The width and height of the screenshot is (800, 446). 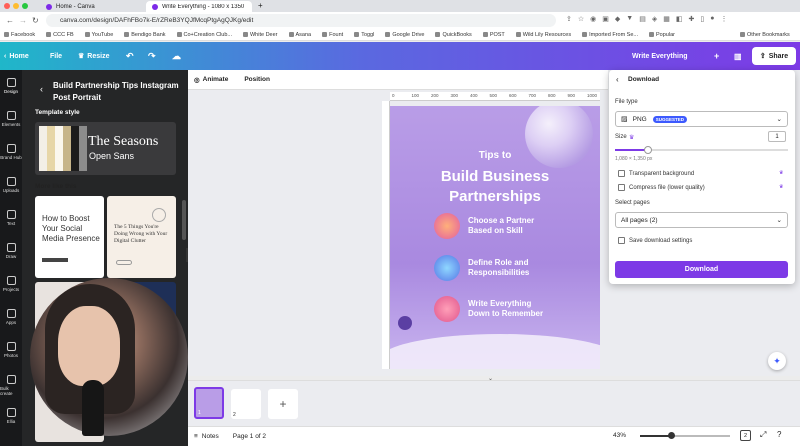 What do you see at coordinates (16, 6) in the screenshot?
I see `minimize-window-icon` at bounding box center [16, 6].